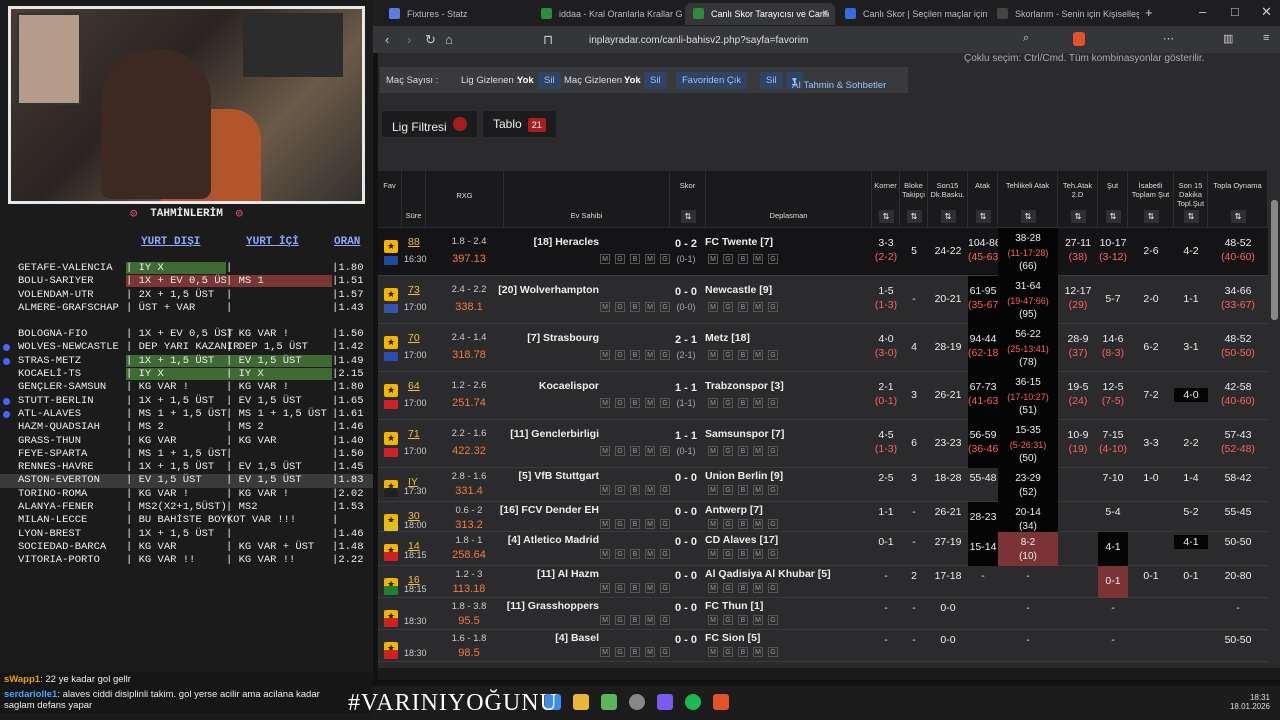  What do you see at coordinates (414, 199) in the screenshot?
I see `column-header: Süre` at bounding box center [414, 199].